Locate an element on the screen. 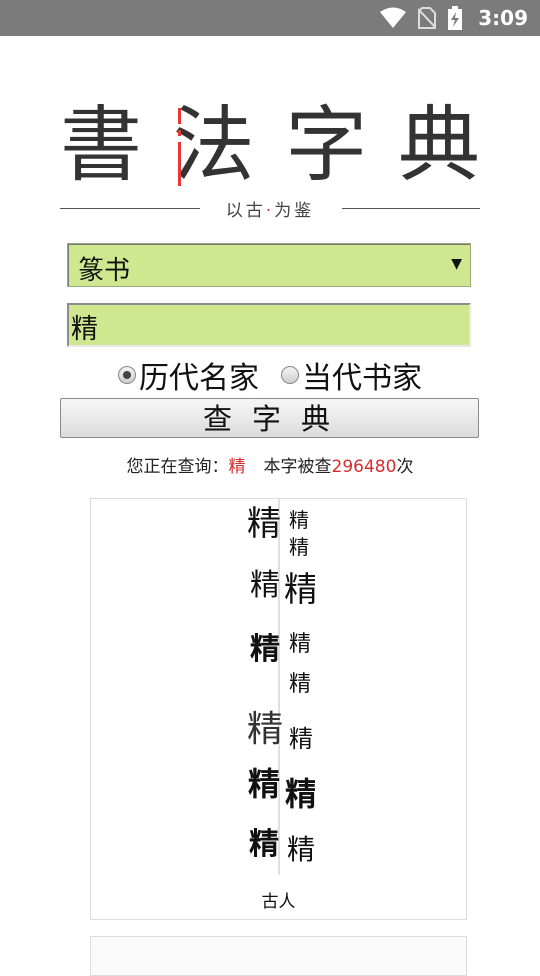 This screenshot has width=540, height=976. logo-subtitle-text: 以古·为鉴 is located at coordinates (270, 209).